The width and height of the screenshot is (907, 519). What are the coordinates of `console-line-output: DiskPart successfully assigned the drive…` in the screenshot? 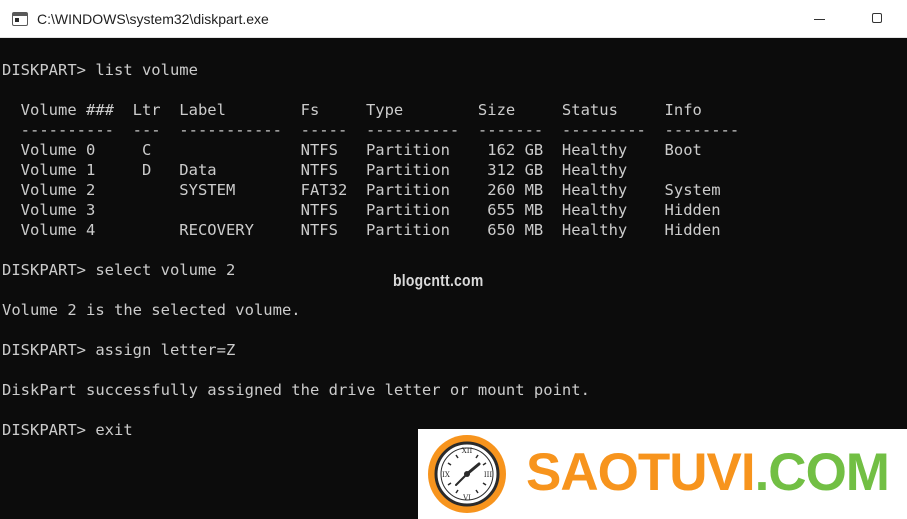 It's located at (296, 390).